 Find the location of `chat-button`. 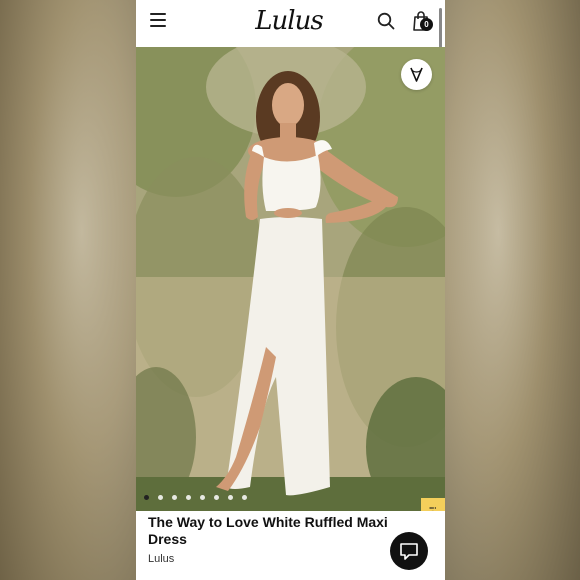

chat-button is located at coordinates (409, 551).